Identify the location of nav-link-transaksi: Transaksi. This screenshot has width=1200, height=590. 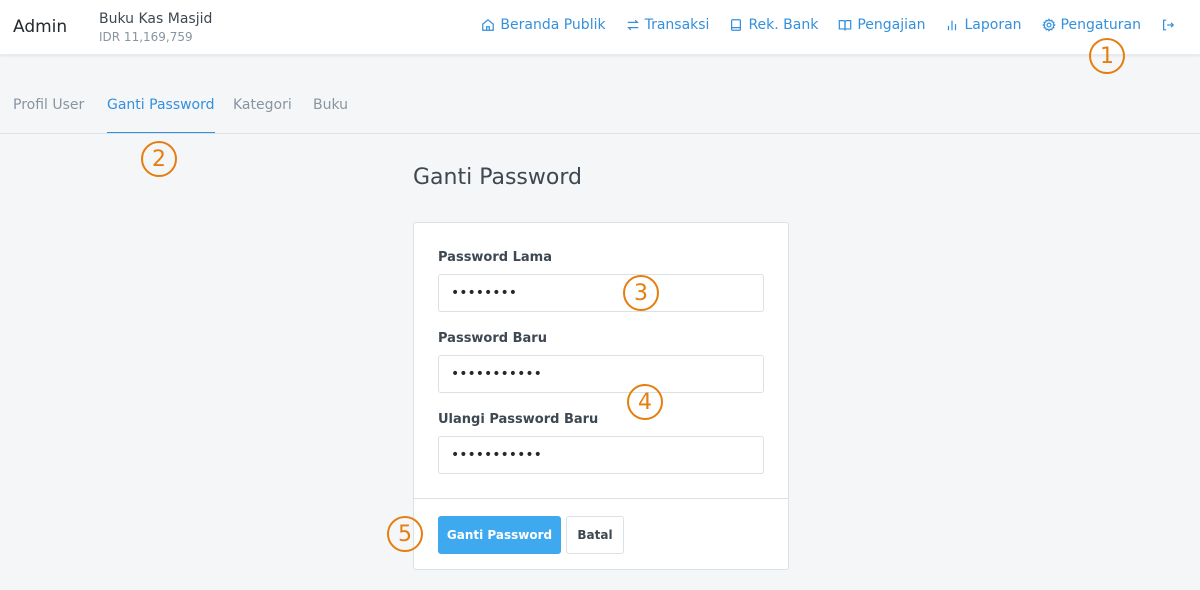
(668, 25).